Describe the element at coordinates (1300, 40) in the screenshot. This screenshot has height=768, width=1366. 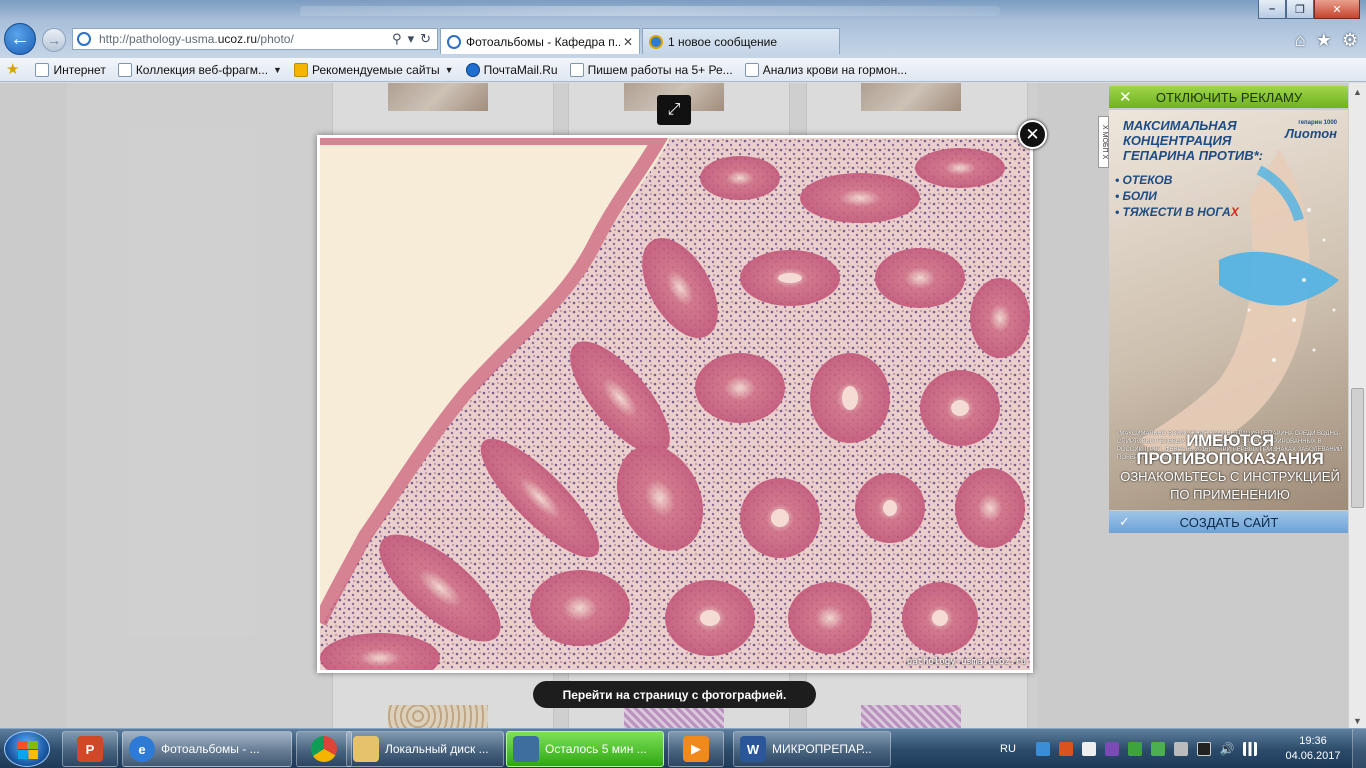
I see `home-icon: ⌂` at that location.